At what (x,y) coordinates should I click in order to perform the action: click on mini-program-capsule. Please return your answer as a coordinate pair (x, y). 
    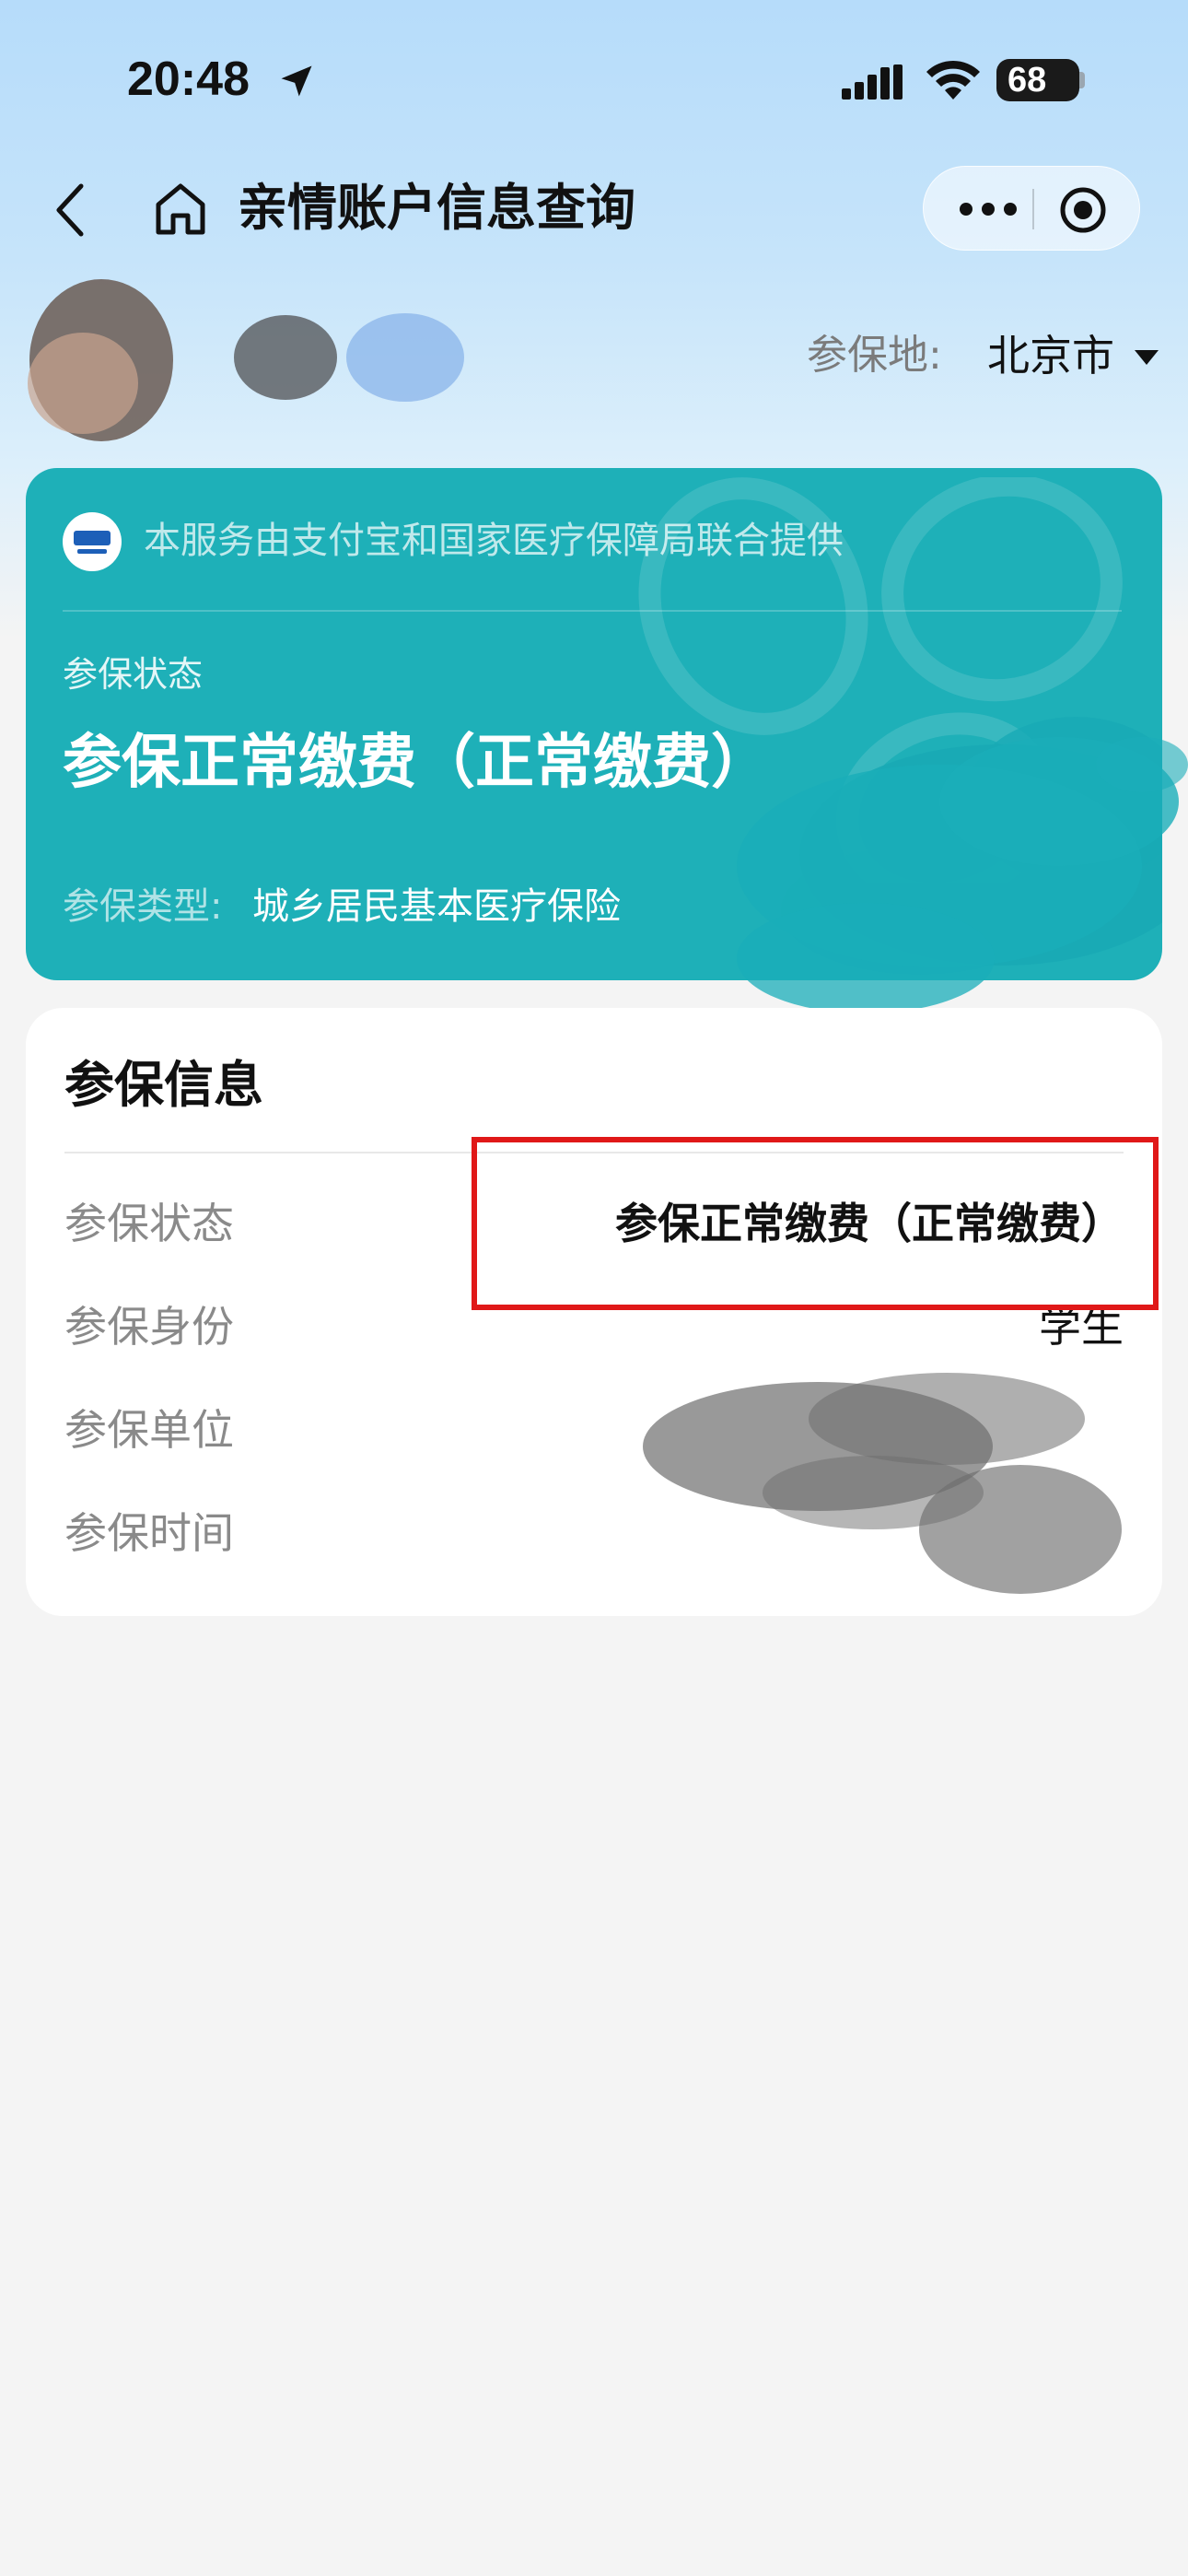
    Looking at the image, I should click on (1031, 208).